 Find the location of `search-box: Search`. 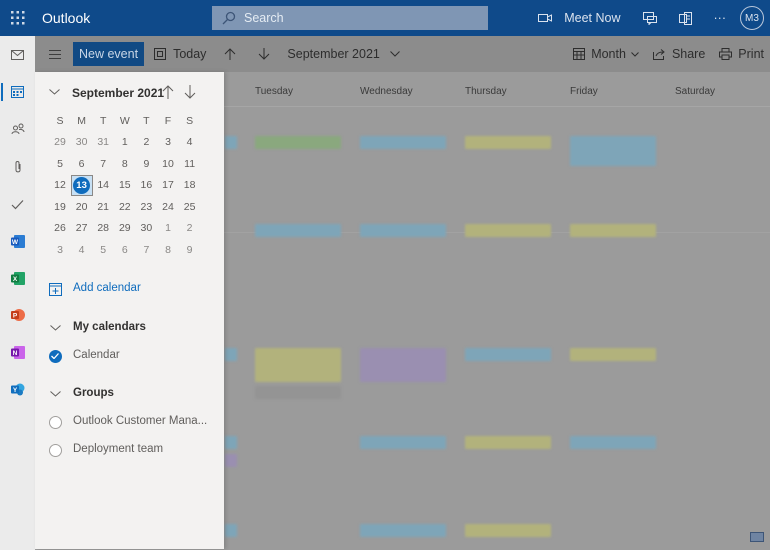

search-box: Search is located at coordinates (350, 18).